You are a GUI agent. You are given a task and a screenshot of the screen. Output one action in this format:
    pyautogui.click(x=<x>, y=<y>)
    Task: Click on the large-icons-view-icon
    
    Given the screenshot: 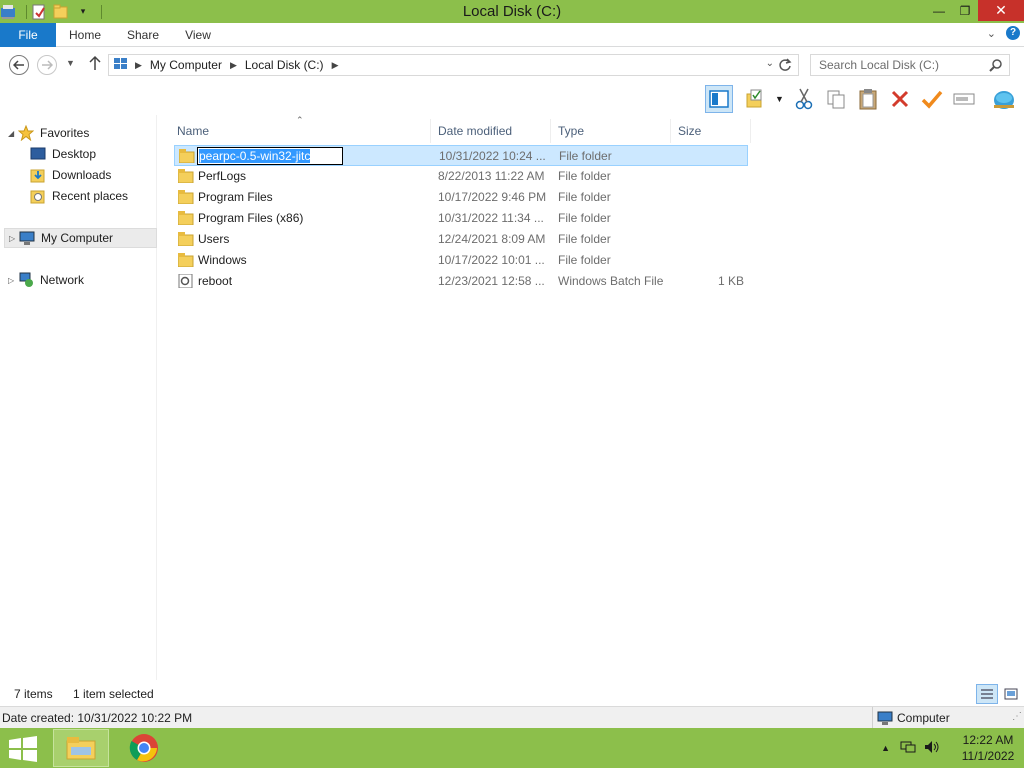 What is the action you would take?
    pyautogui.click(x=1011, y=694)
    